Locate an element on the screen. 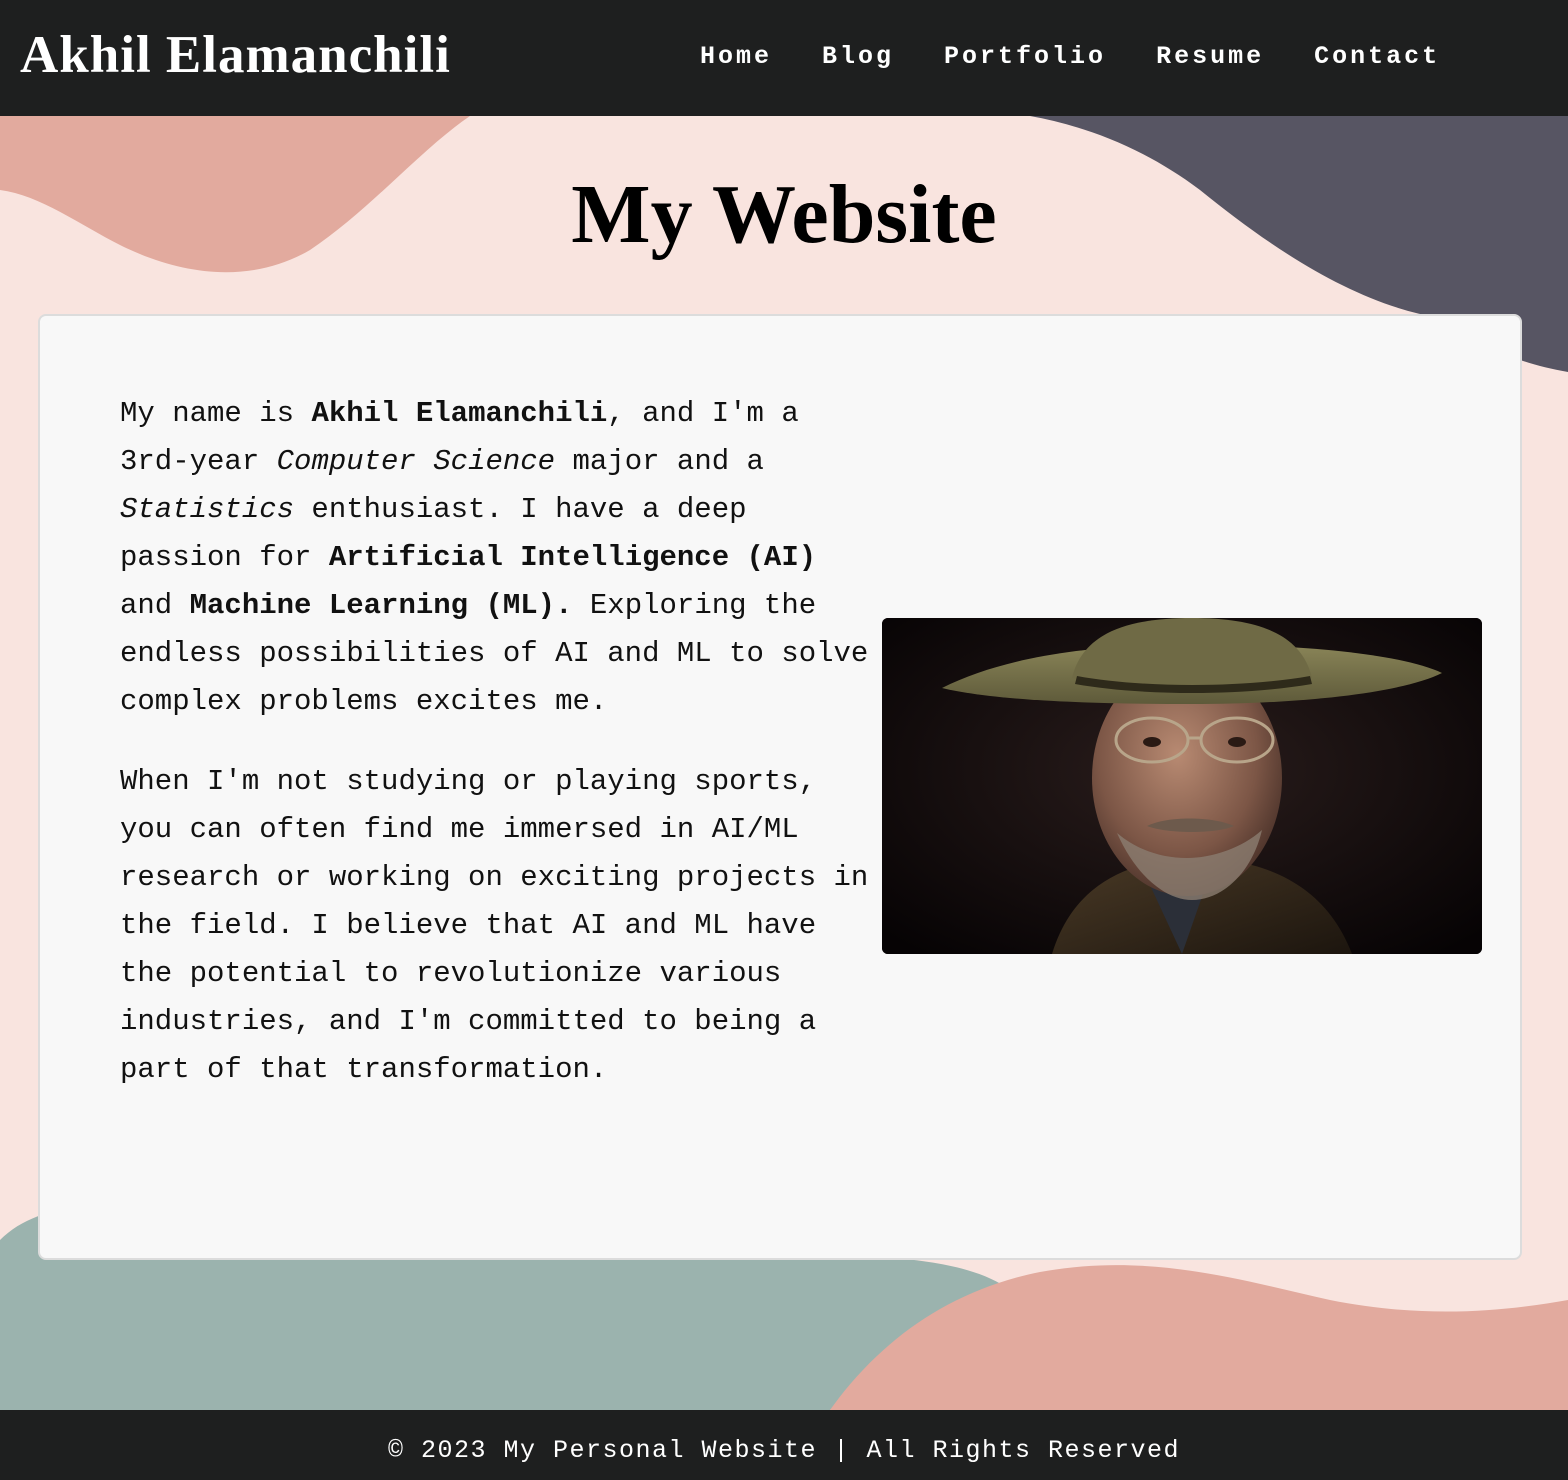  nav-portfolio-link: Portfolio is located at coordinates (1025, 57).